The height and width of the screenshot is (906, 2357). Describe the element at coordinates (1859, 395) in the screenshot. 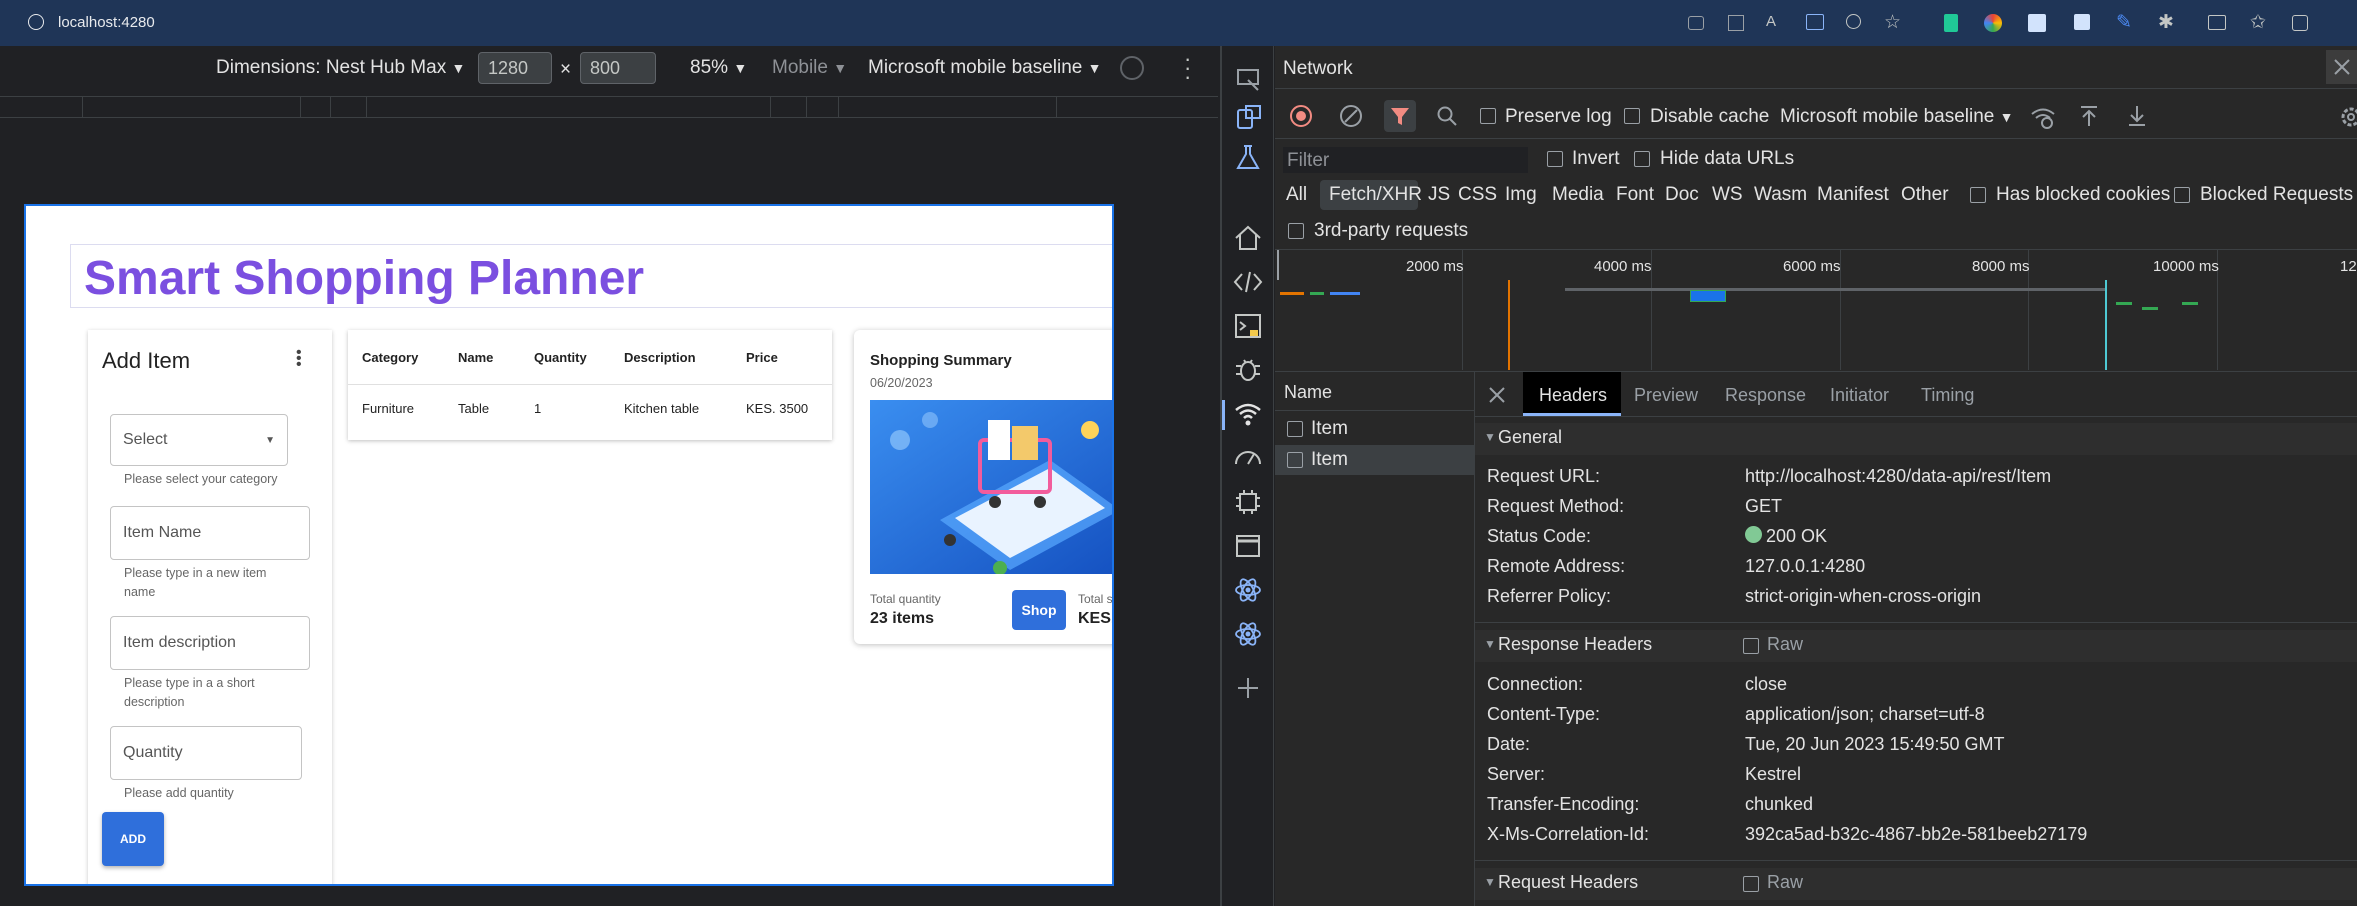

I see `tab-initiator: Initiator` at that location.